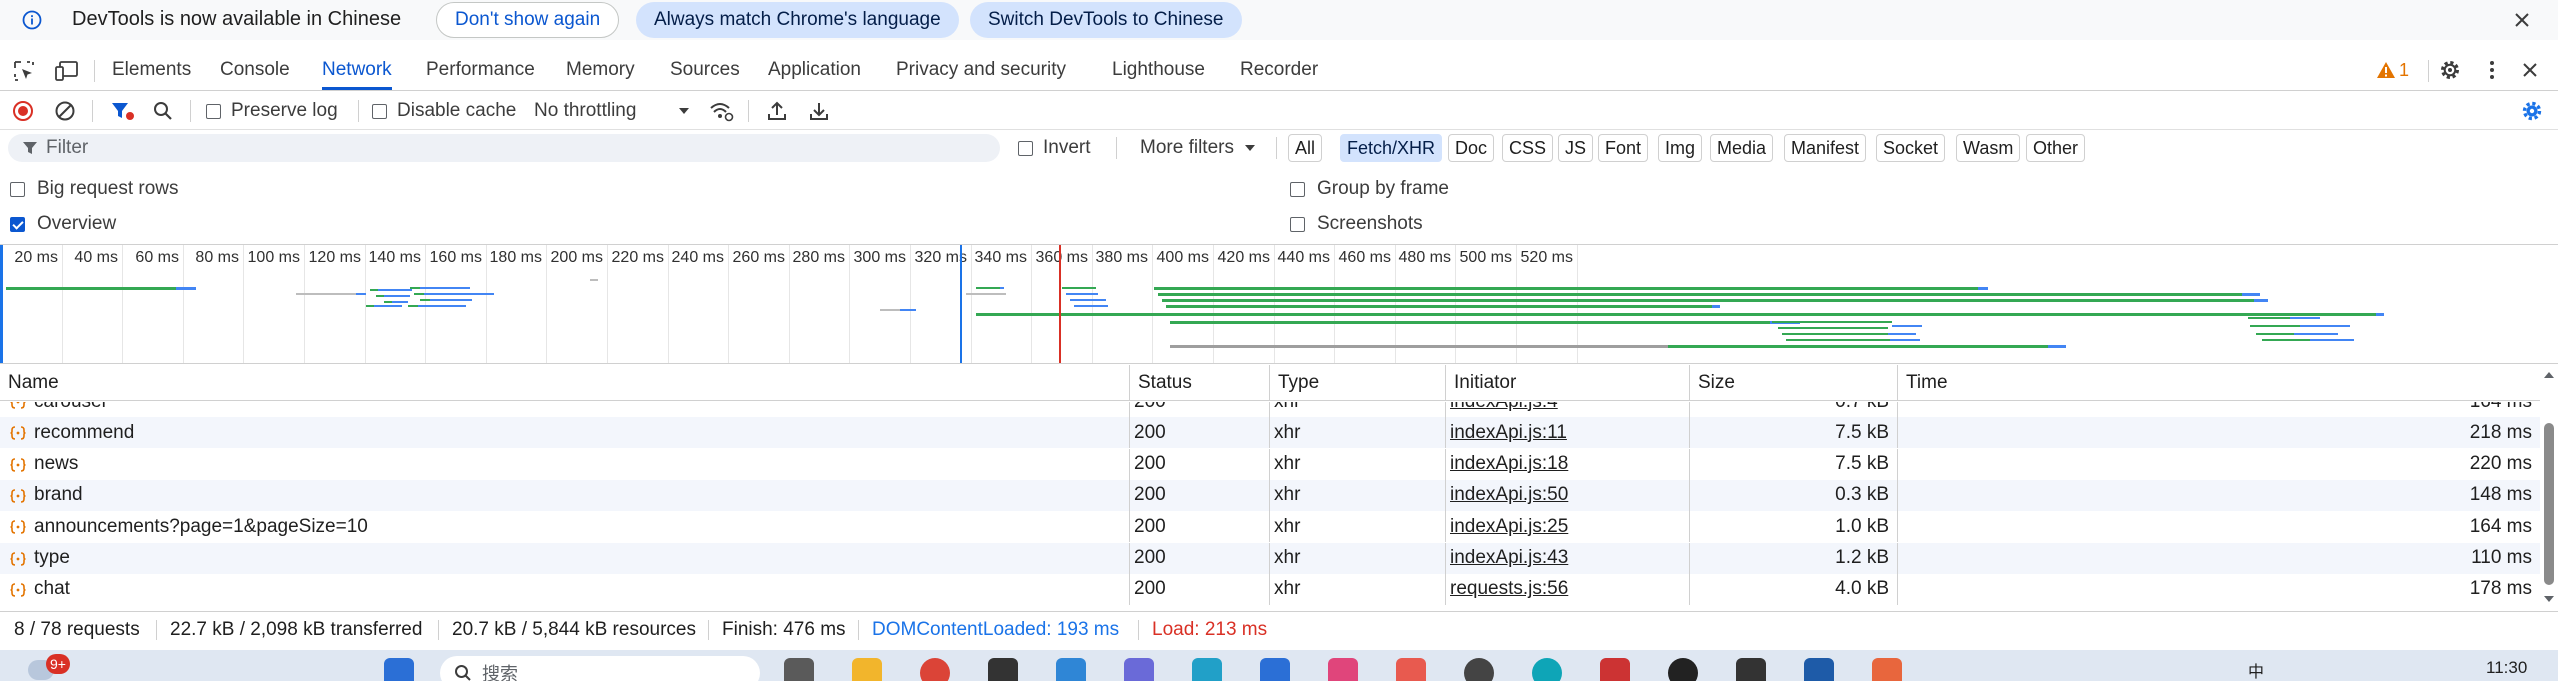 This screenshot has height=681, width=2558. I want to click on group-by-frame-checkbox, so click(1297, 189).